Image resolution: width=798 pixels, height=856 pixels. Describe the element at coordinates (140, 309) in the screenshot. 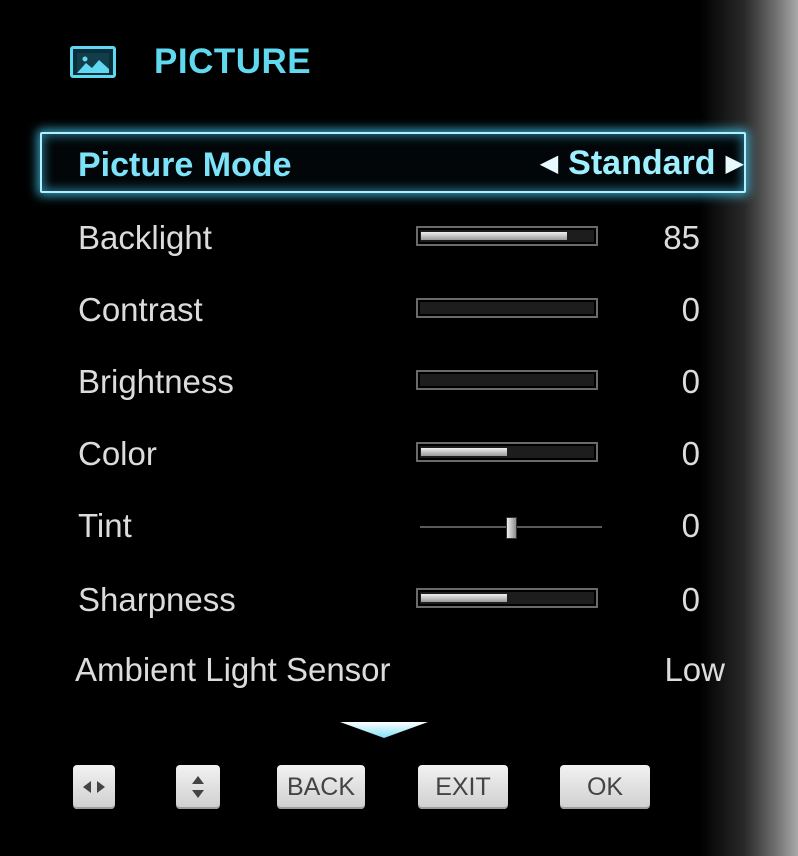

I see `setting-label: Contrast` at that location.